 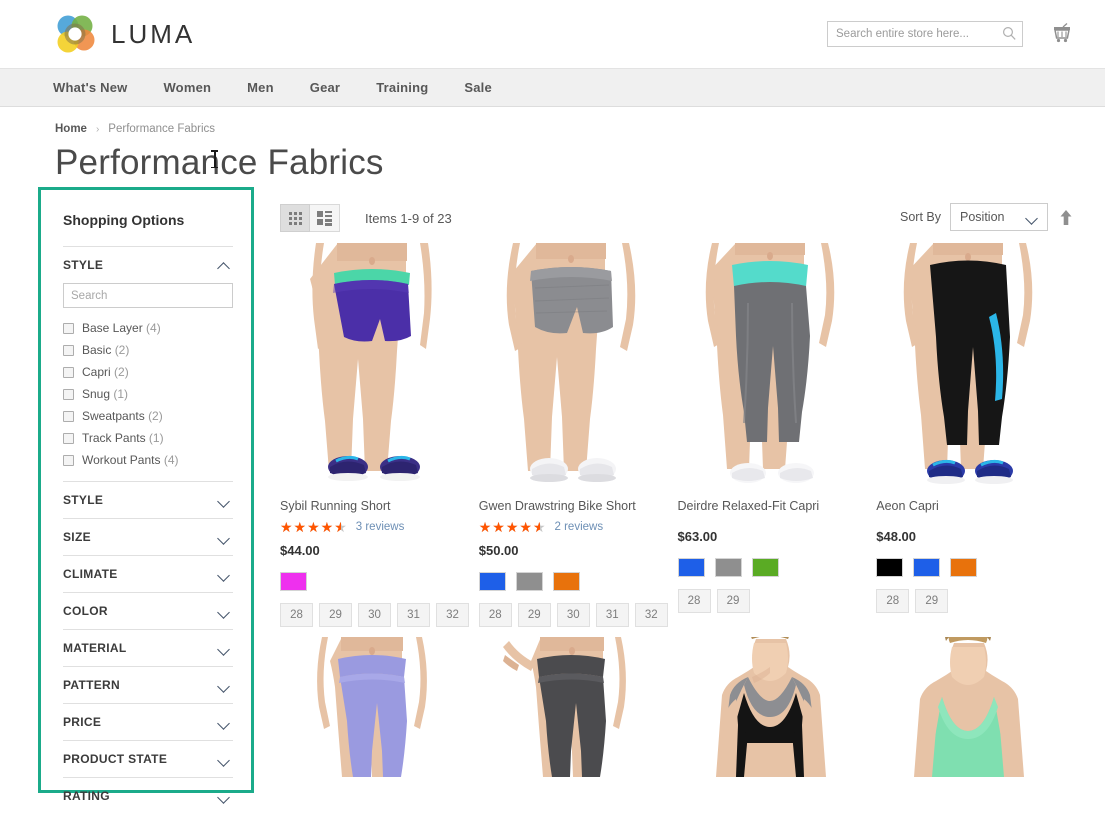 What do you see at coordinates (579, 527) in the screenshot?
I see `reviews-link: 2 reviews` at bounding box center [579, 527].